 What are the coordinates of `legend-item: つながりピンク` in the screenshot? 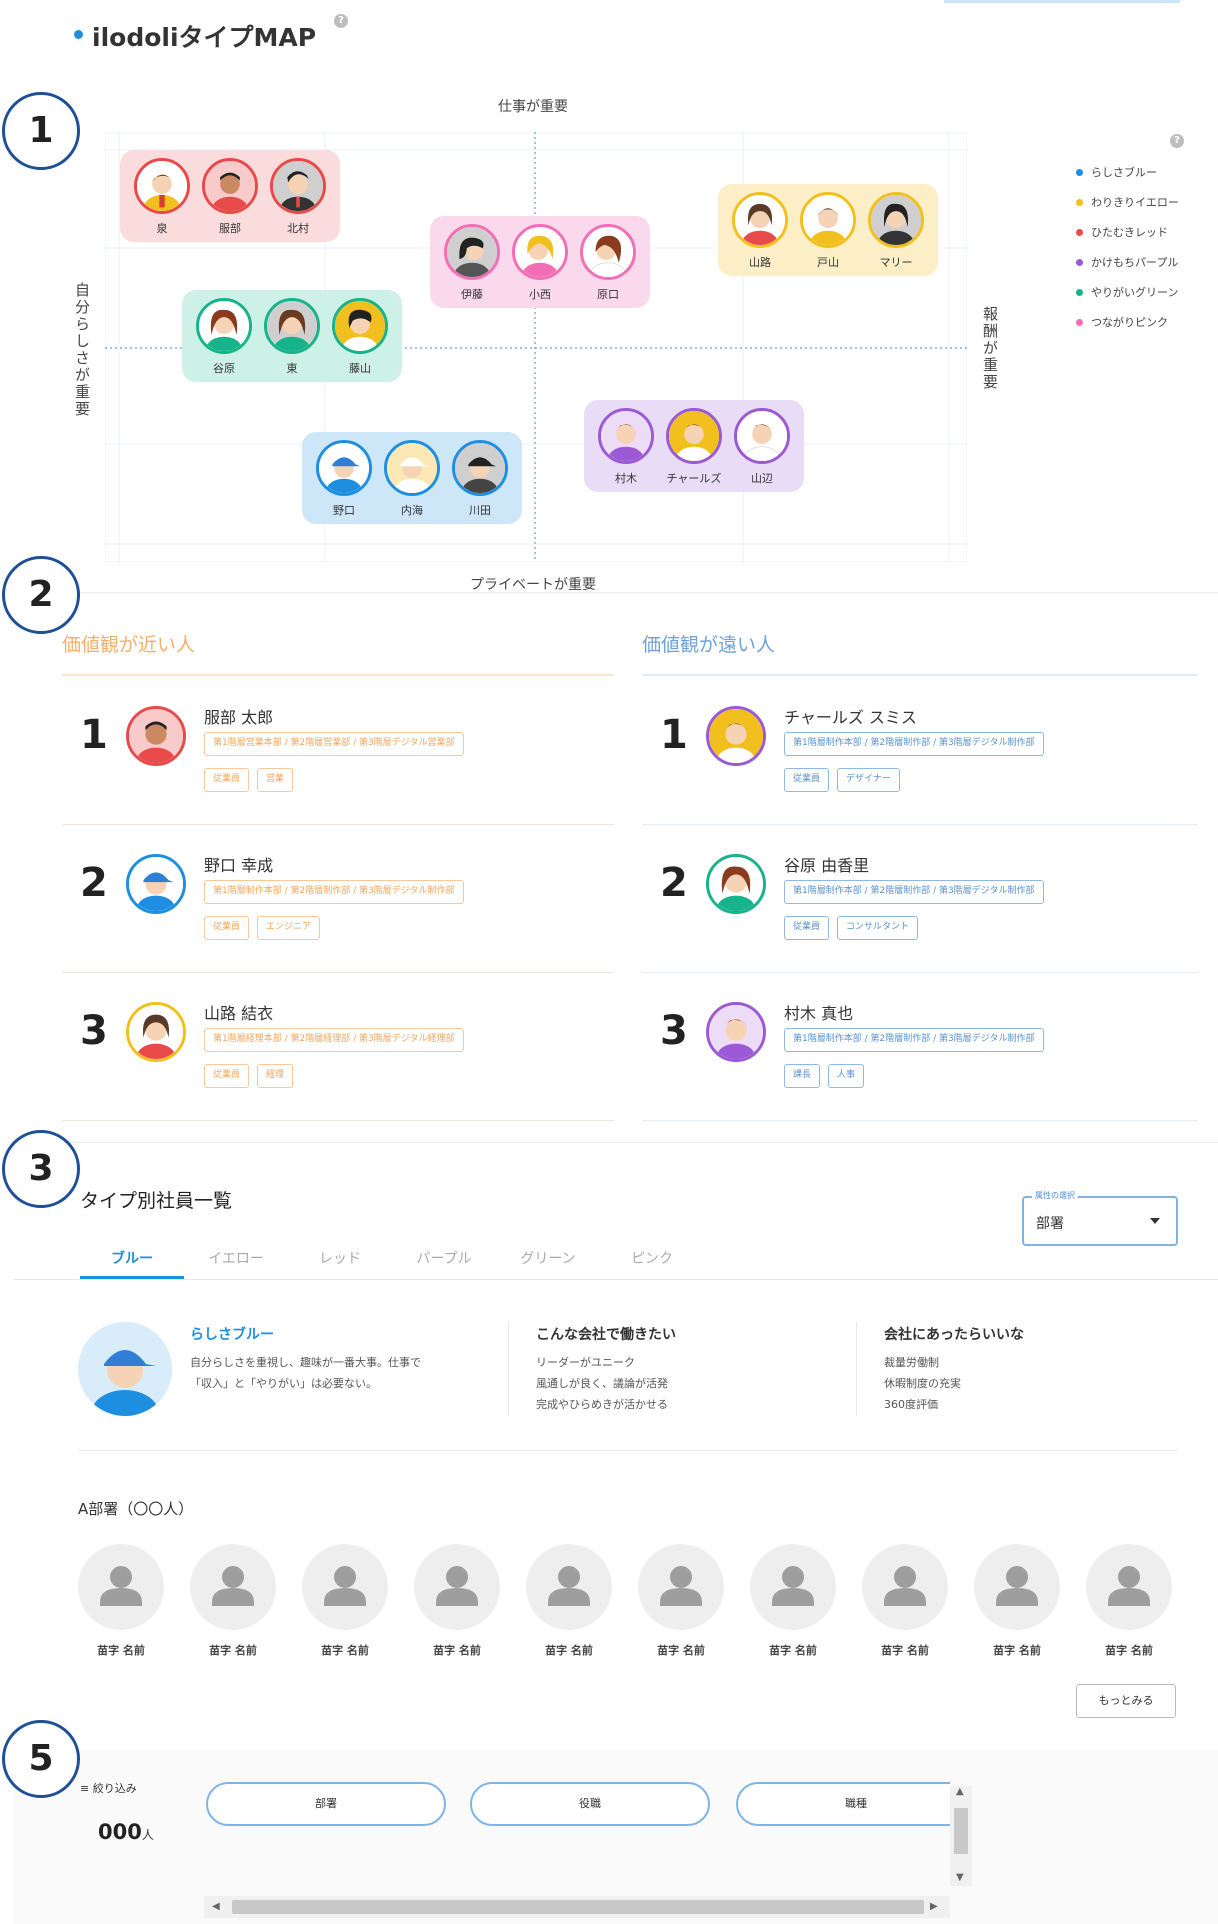 It's located at (1127, 322).